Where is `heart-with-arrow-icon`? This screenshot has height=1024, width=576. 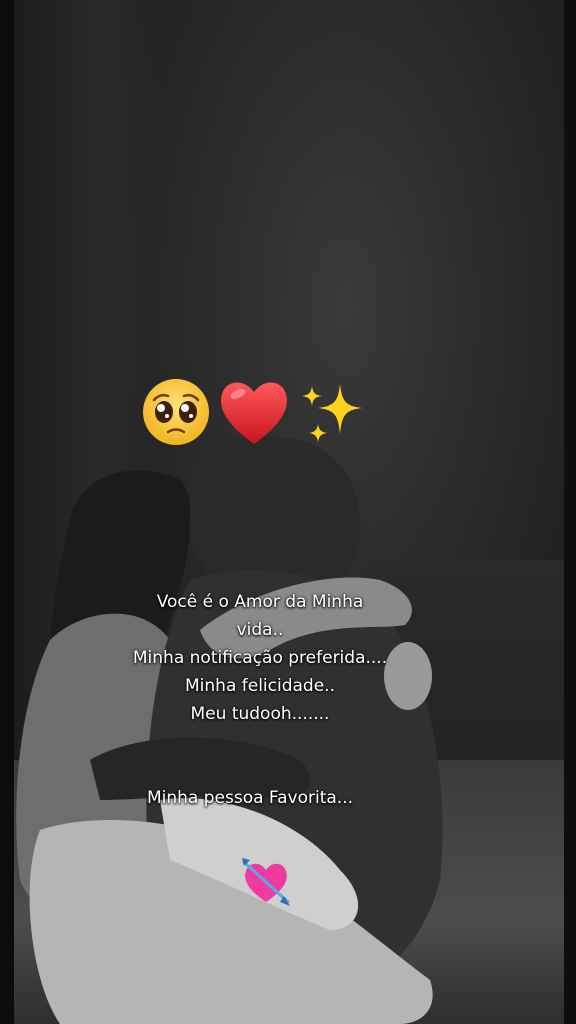
heart-with-arrow-icon is located at coordinates (266, 882).